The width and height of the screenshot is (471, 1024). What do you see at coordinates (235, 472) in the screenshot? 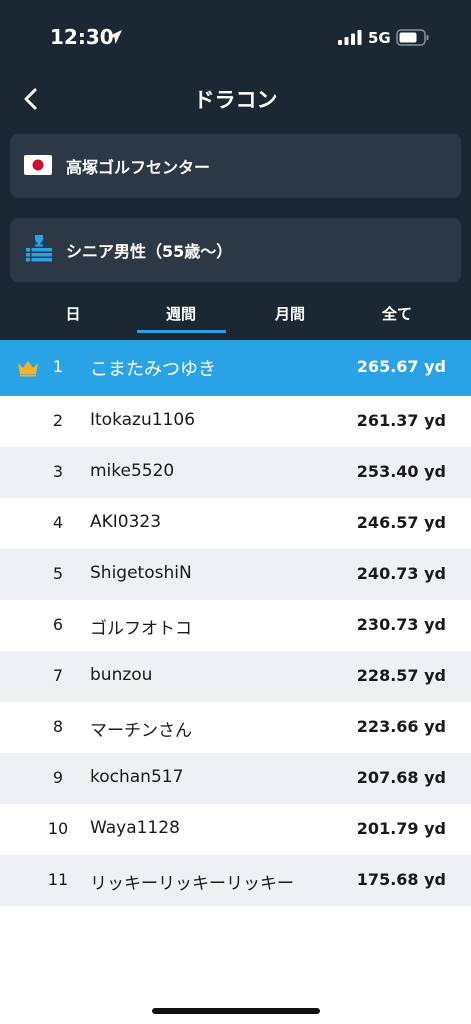
I see `ranking-row: 3 mike5520 253.40 yd` at bounding box center [235, 472].